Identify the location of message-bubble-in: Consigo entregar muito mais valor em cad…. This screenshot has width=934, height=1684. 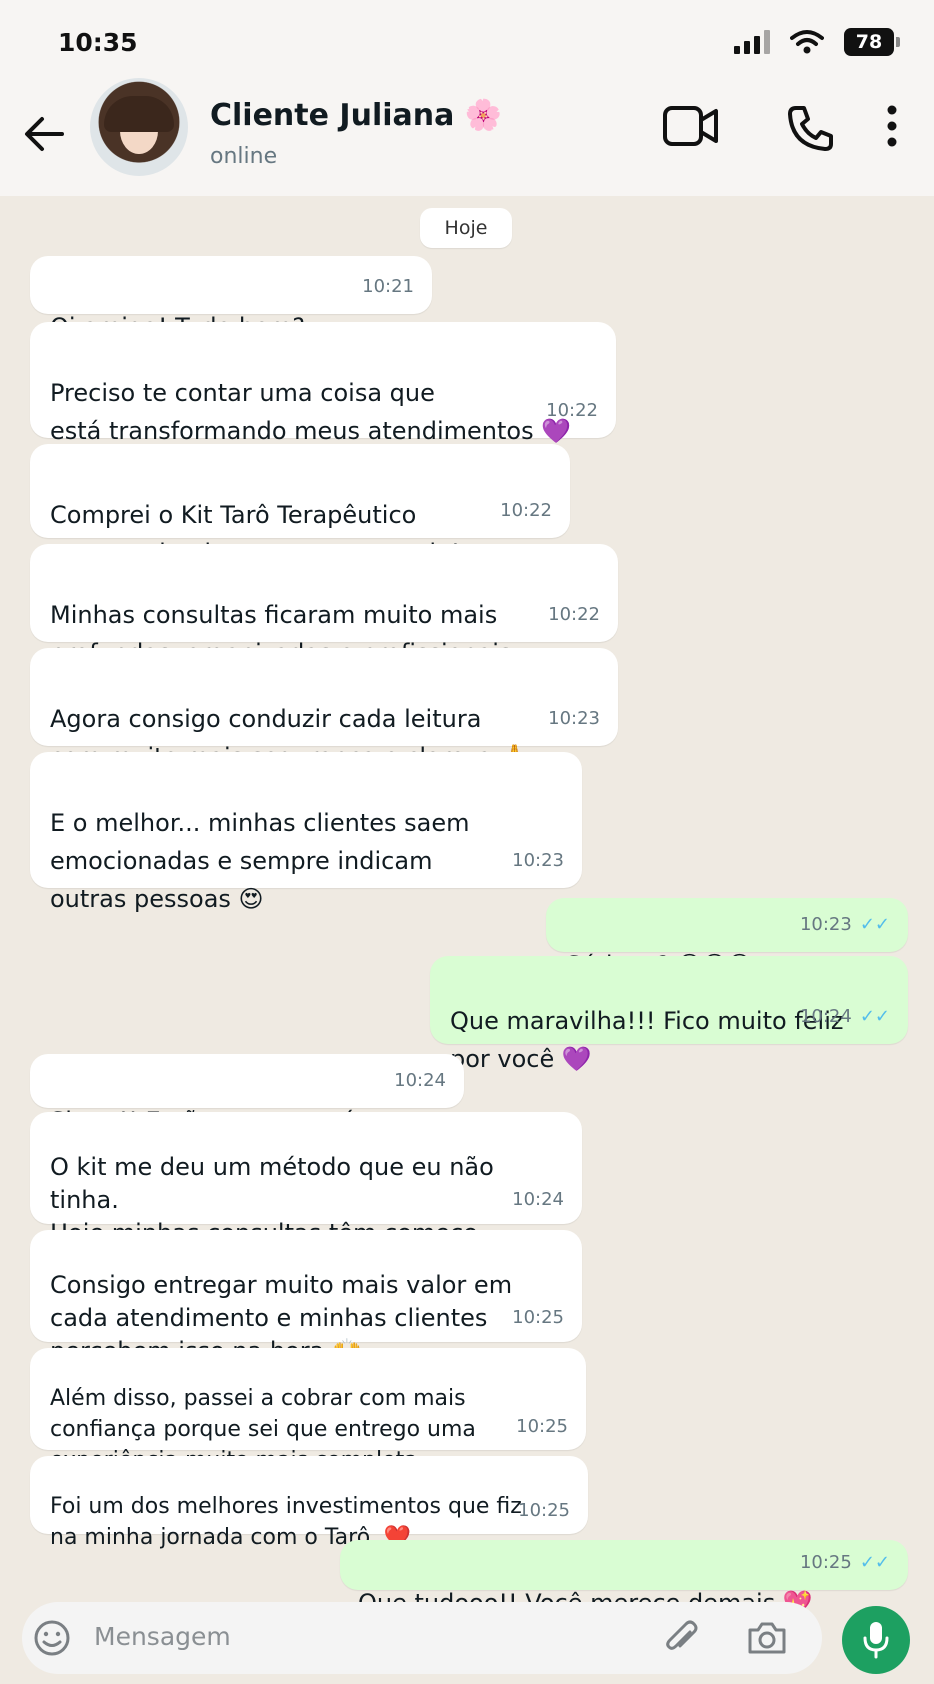
(306, 1297).